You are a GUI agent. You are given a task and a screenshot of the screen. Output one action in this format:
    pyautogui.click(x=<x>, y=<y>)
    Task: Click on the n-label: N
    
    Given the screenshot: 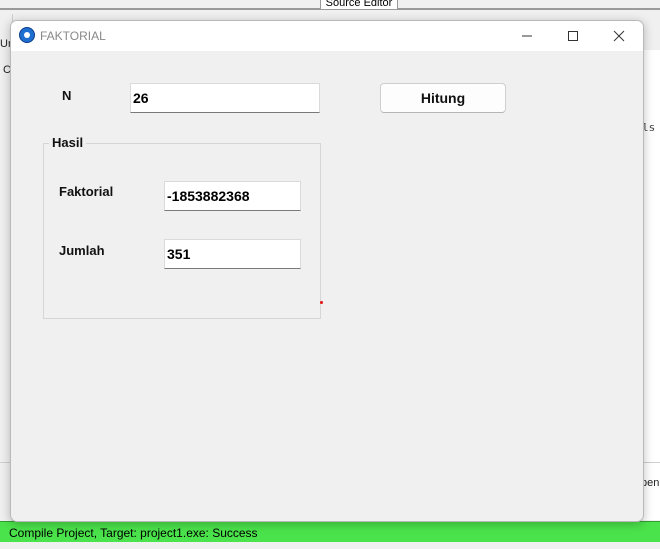 What is the action you would take?
    pyautogui.click(x=67, y=95)
    